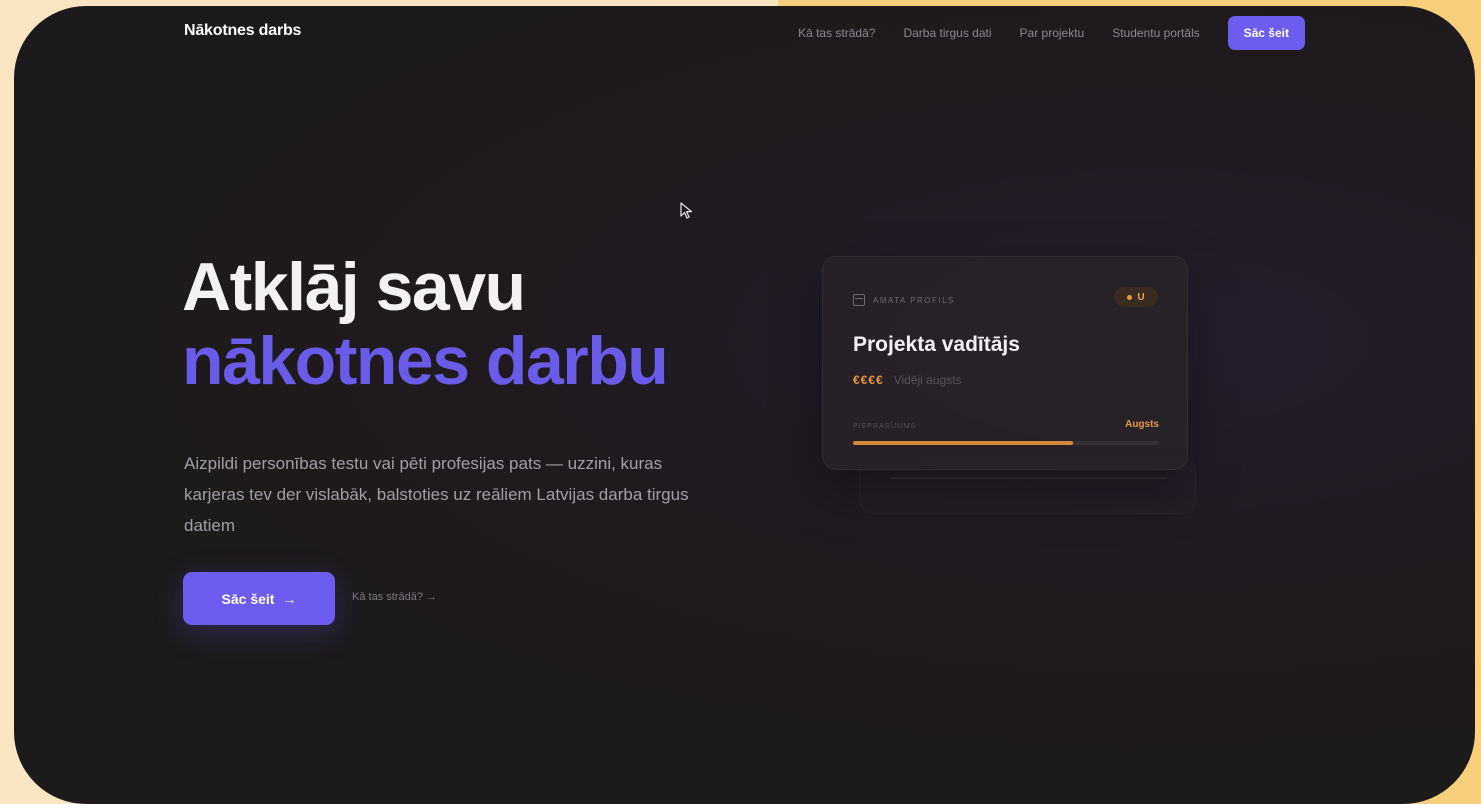  Describe the element at coordinates (1130, 297) in the screenshot. I see `status-dot-icon` at that location.